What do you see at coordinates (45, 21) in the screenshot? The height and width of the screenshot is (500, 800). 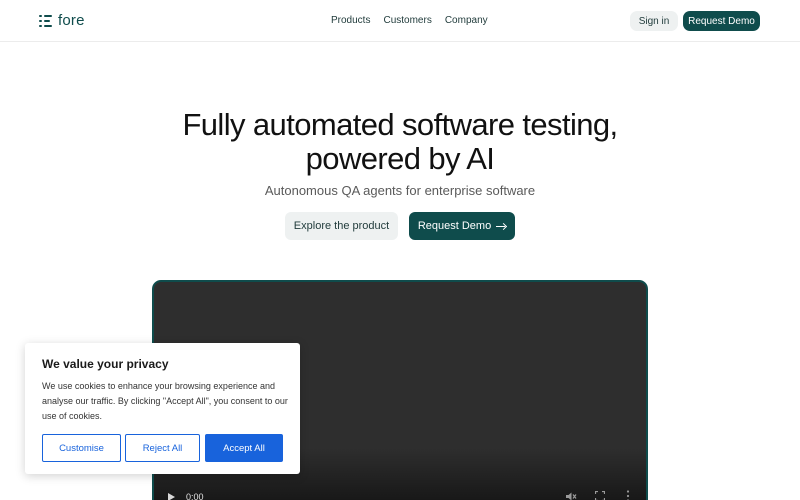 I see `logo-mark-icon` at bounding box center [45, 21].